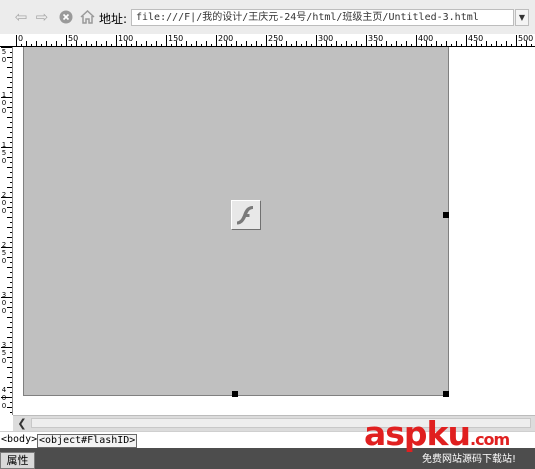 The height and width of the screenshot is (469, 535). I want to click on tag-body: <body>, so click(19, 440).